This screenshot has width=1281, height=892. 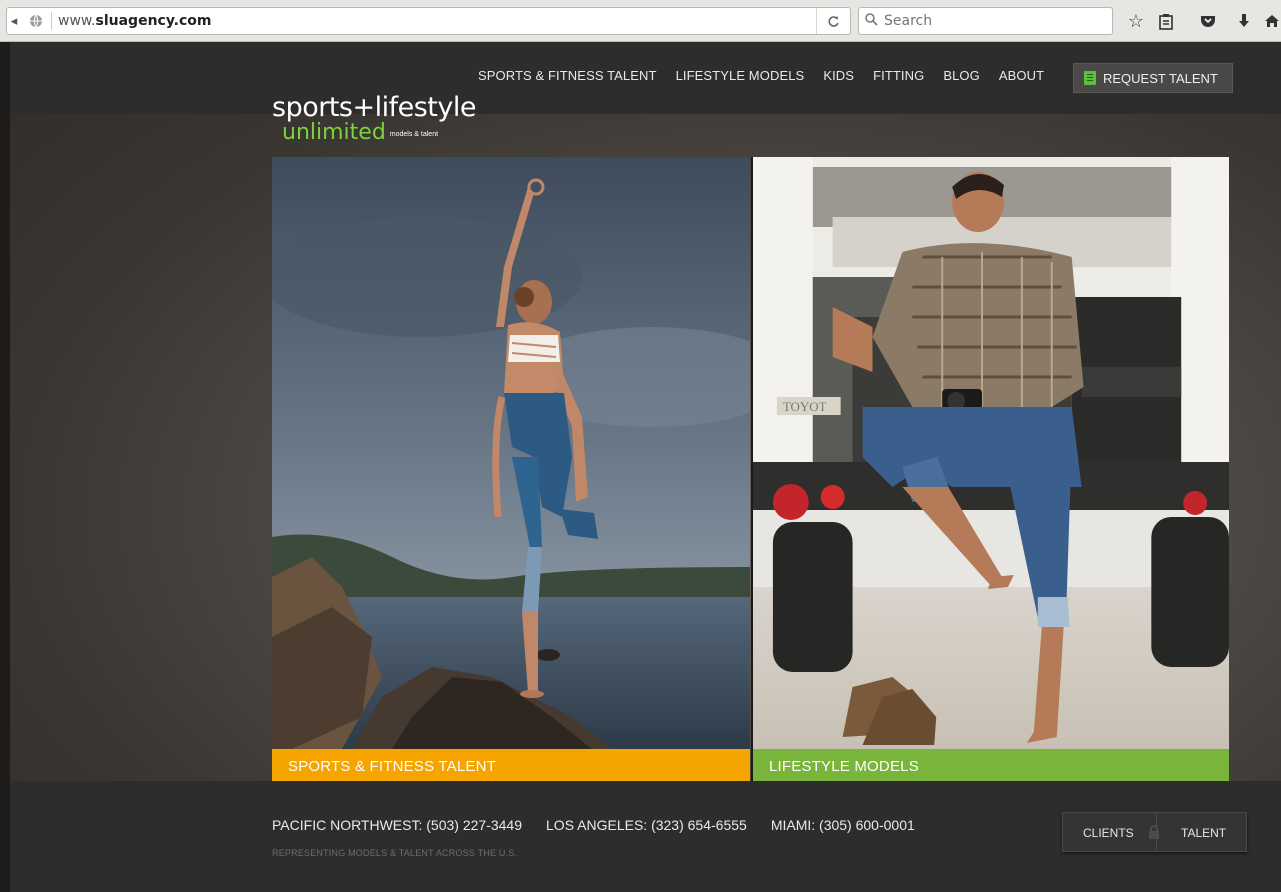 What do you see at coordinates (374, 107) in the screenshot?
I see `logo-line-sports-lifestyle: sports+lifestyle` at bounding box center [374, 107].